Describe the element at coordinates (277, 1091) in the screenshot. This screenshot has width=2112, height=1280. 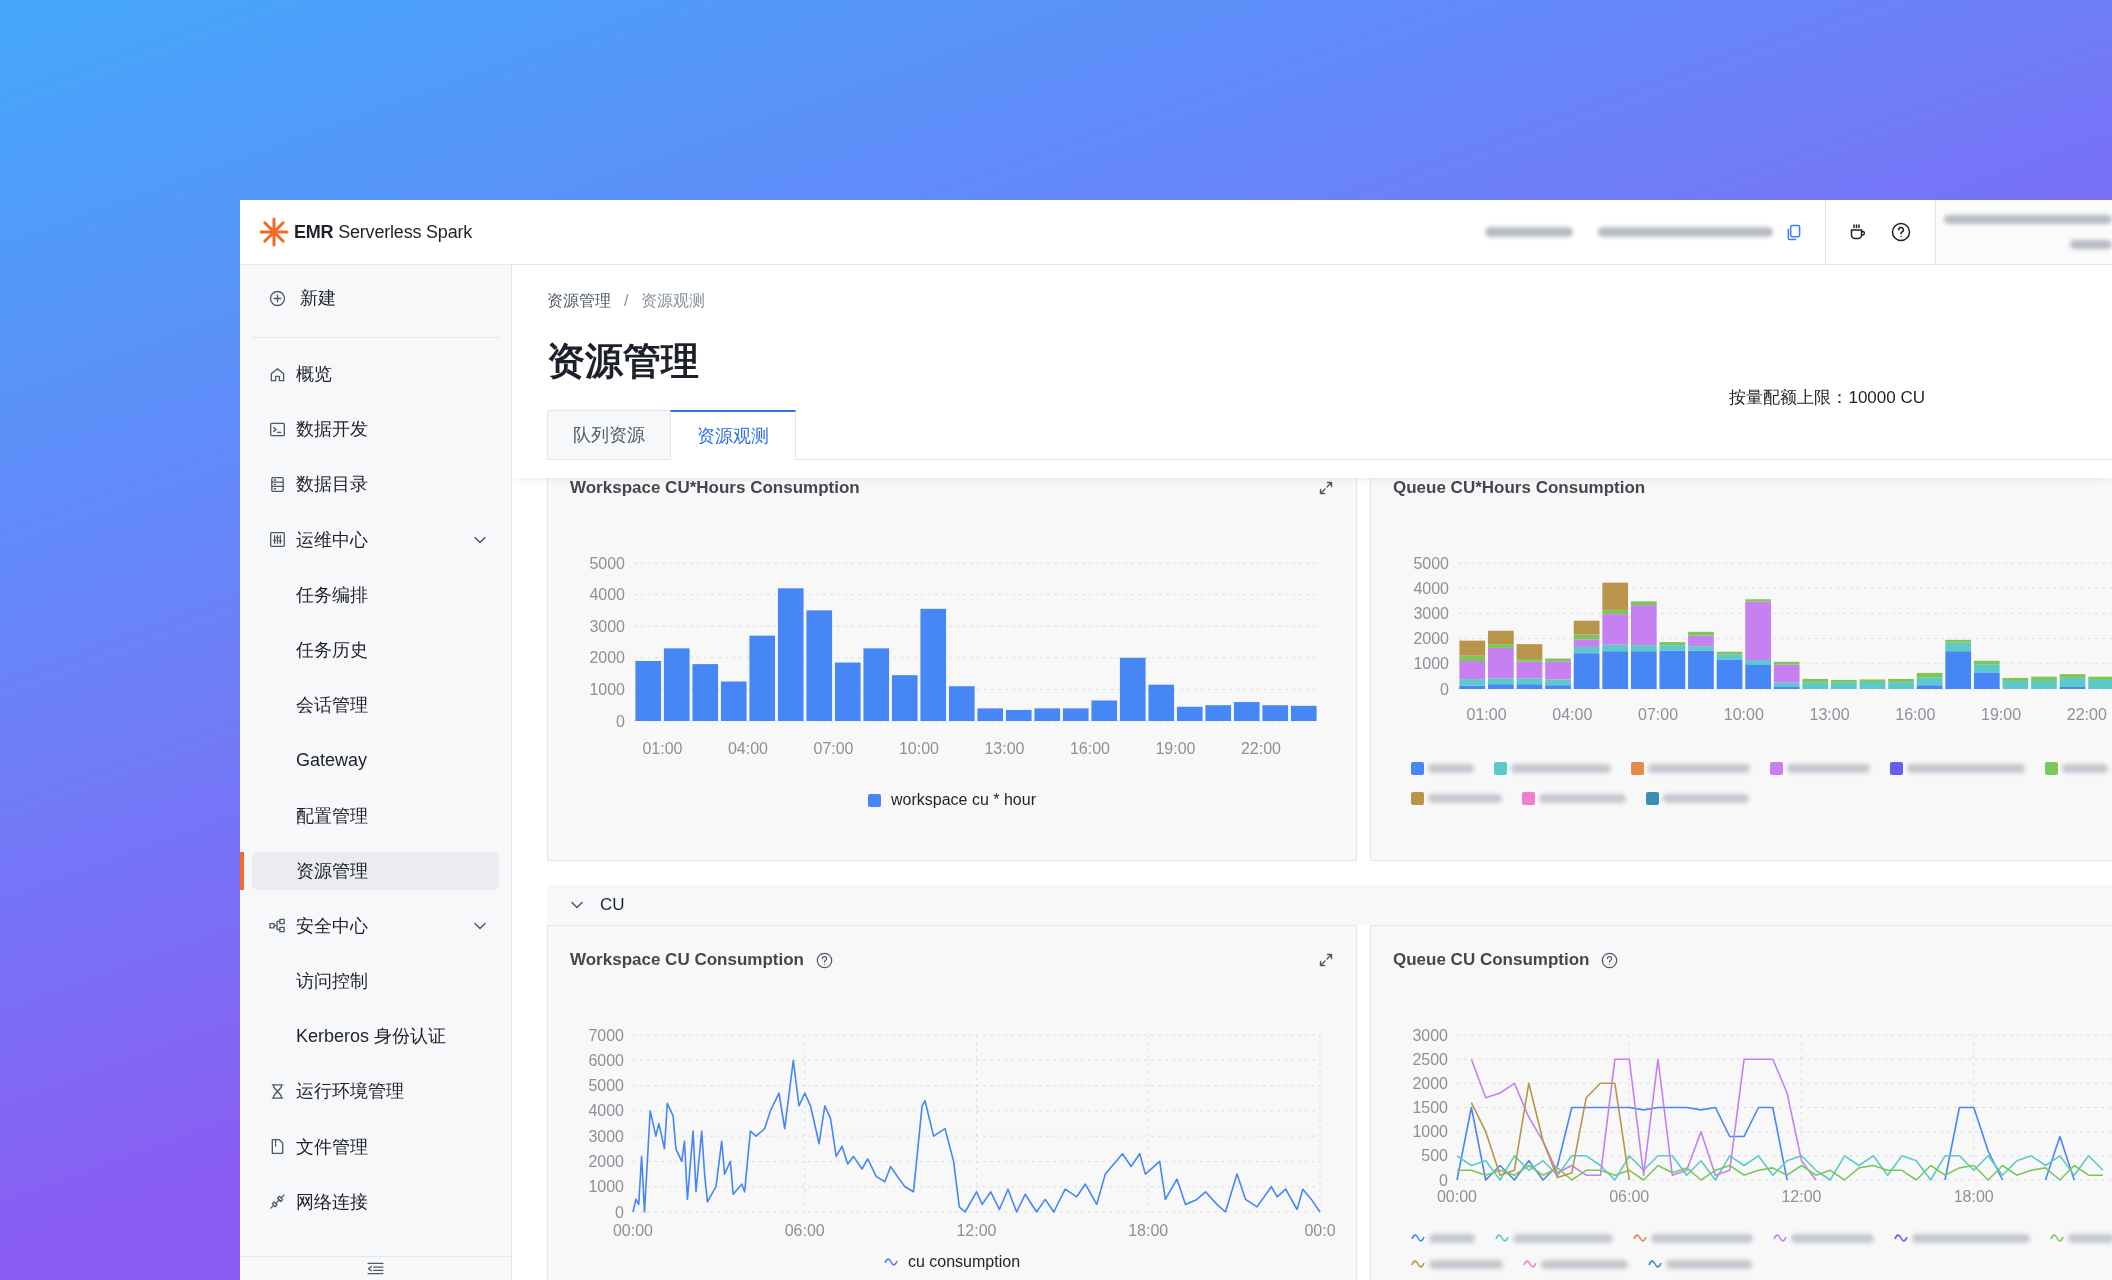
I see `hourglass-icon` at that location.